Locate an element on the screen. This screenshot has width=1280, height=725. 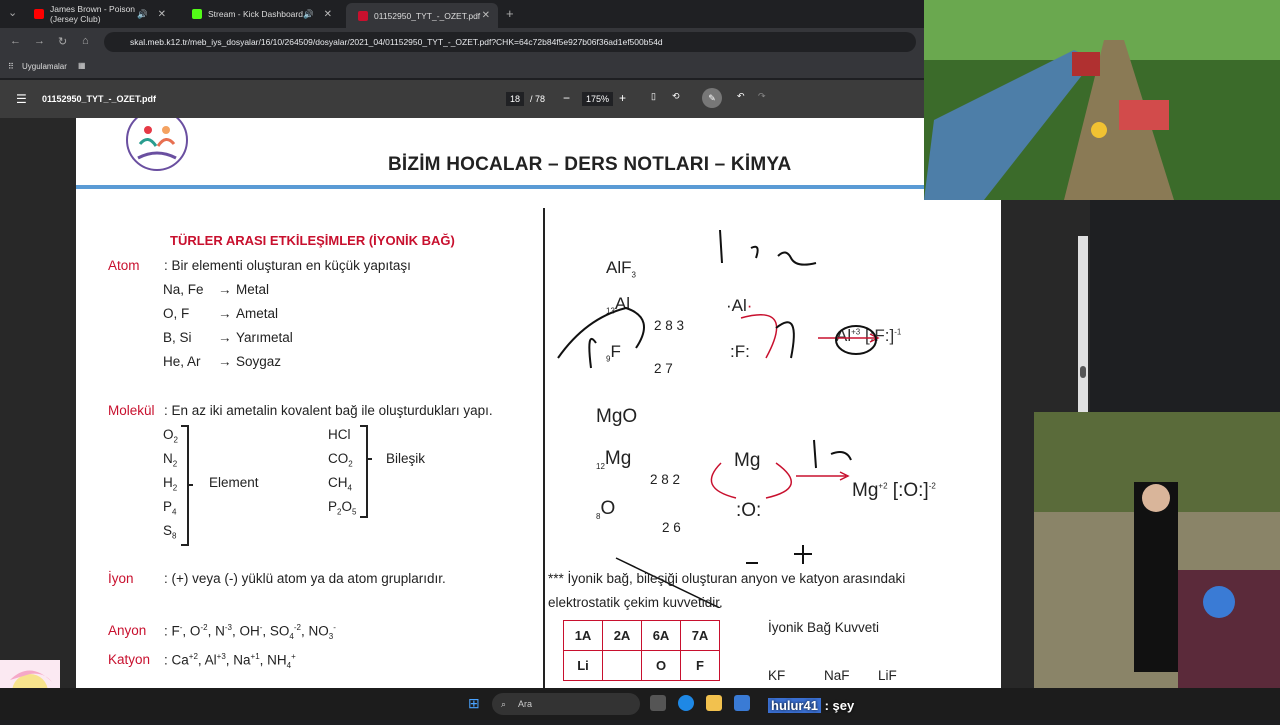
windows-start-icon: ⊞ is located at coordinates (474, 703).